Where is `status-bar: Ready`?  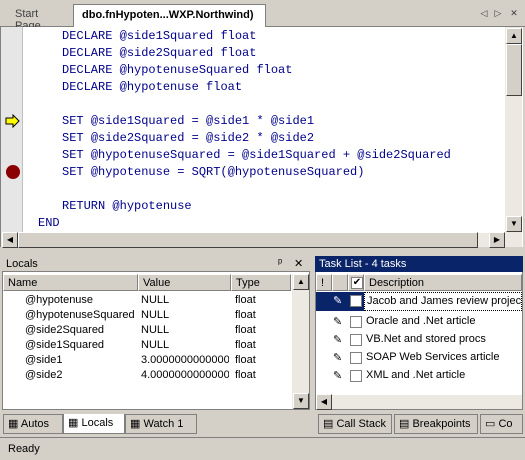
status-bar: Ready is located at coordinates (262, 448).